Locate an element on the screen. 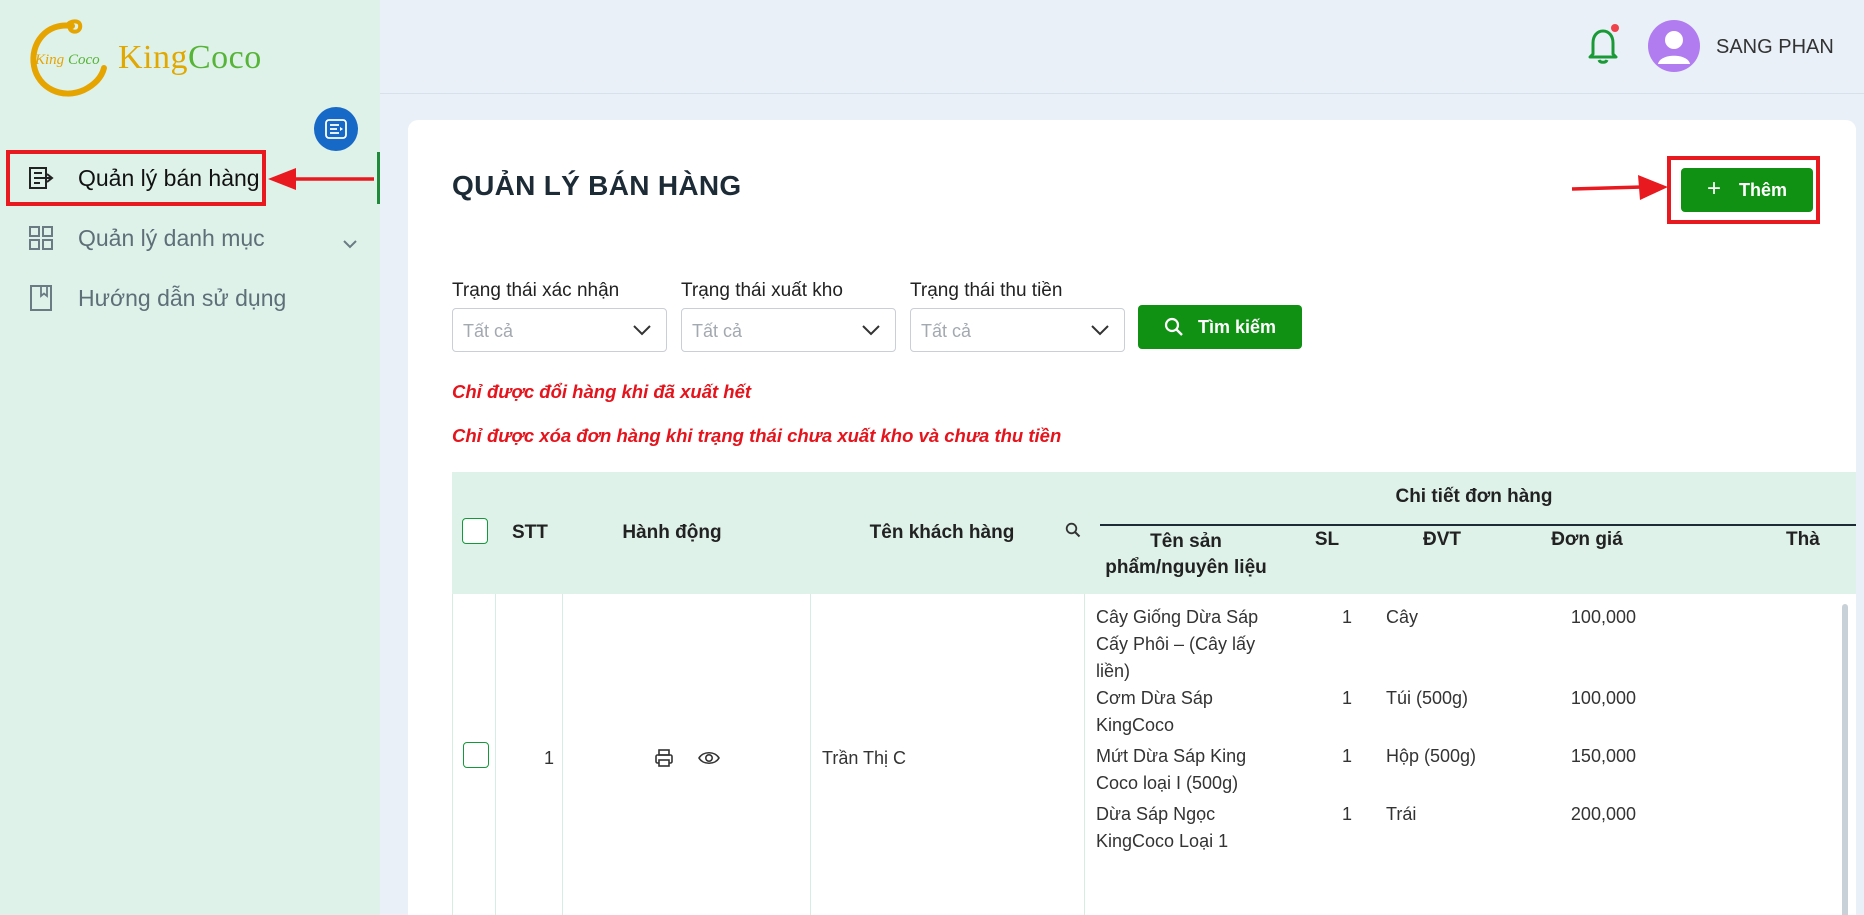  item-unit: Cây is located at coordinates (1402, 617).